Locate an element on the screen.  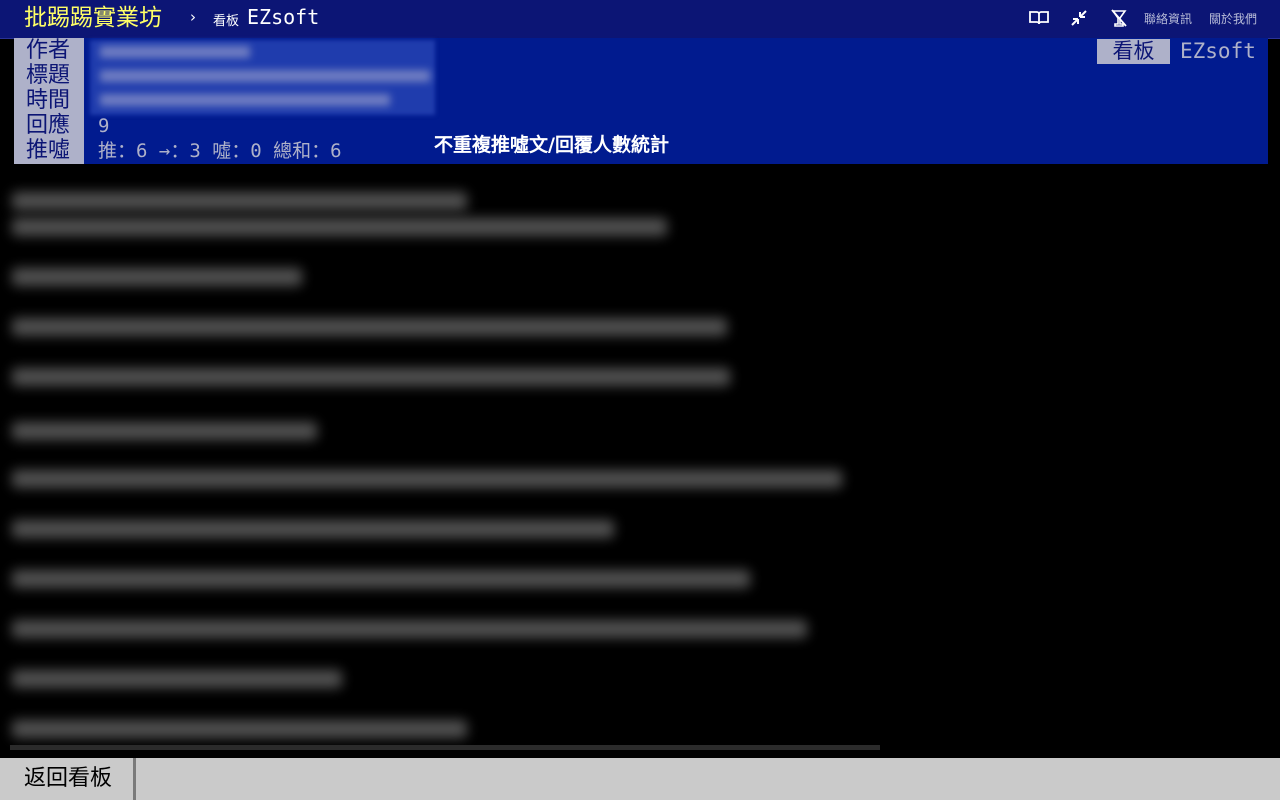
breadcrumb-board-label: 看板 is located at coordinates (226, 21).